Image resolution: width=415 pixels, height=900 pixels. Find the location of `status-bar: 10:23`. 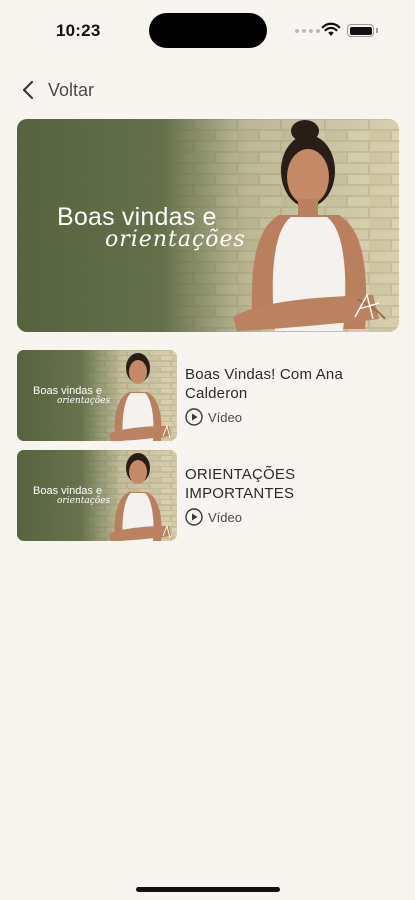

status-bar: 10:23 is located at coordinates (207, 29).